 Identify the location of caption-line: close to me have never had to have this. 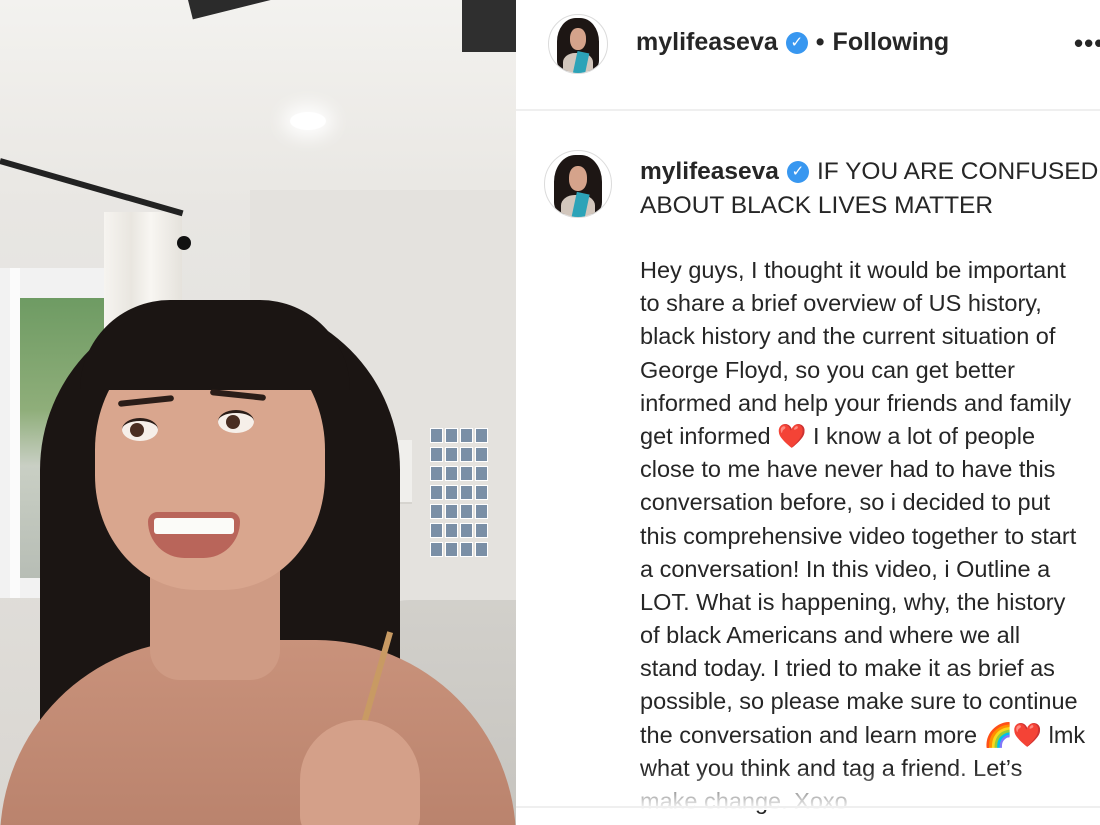
(848, 469).